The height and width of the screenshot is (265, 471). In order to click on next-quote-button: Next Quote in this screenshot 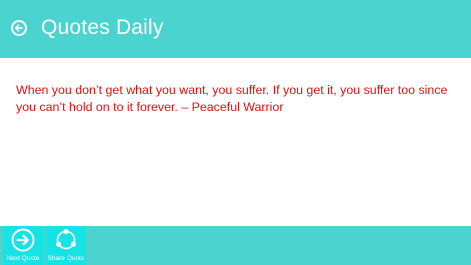, I will do `click(23, 245)`.